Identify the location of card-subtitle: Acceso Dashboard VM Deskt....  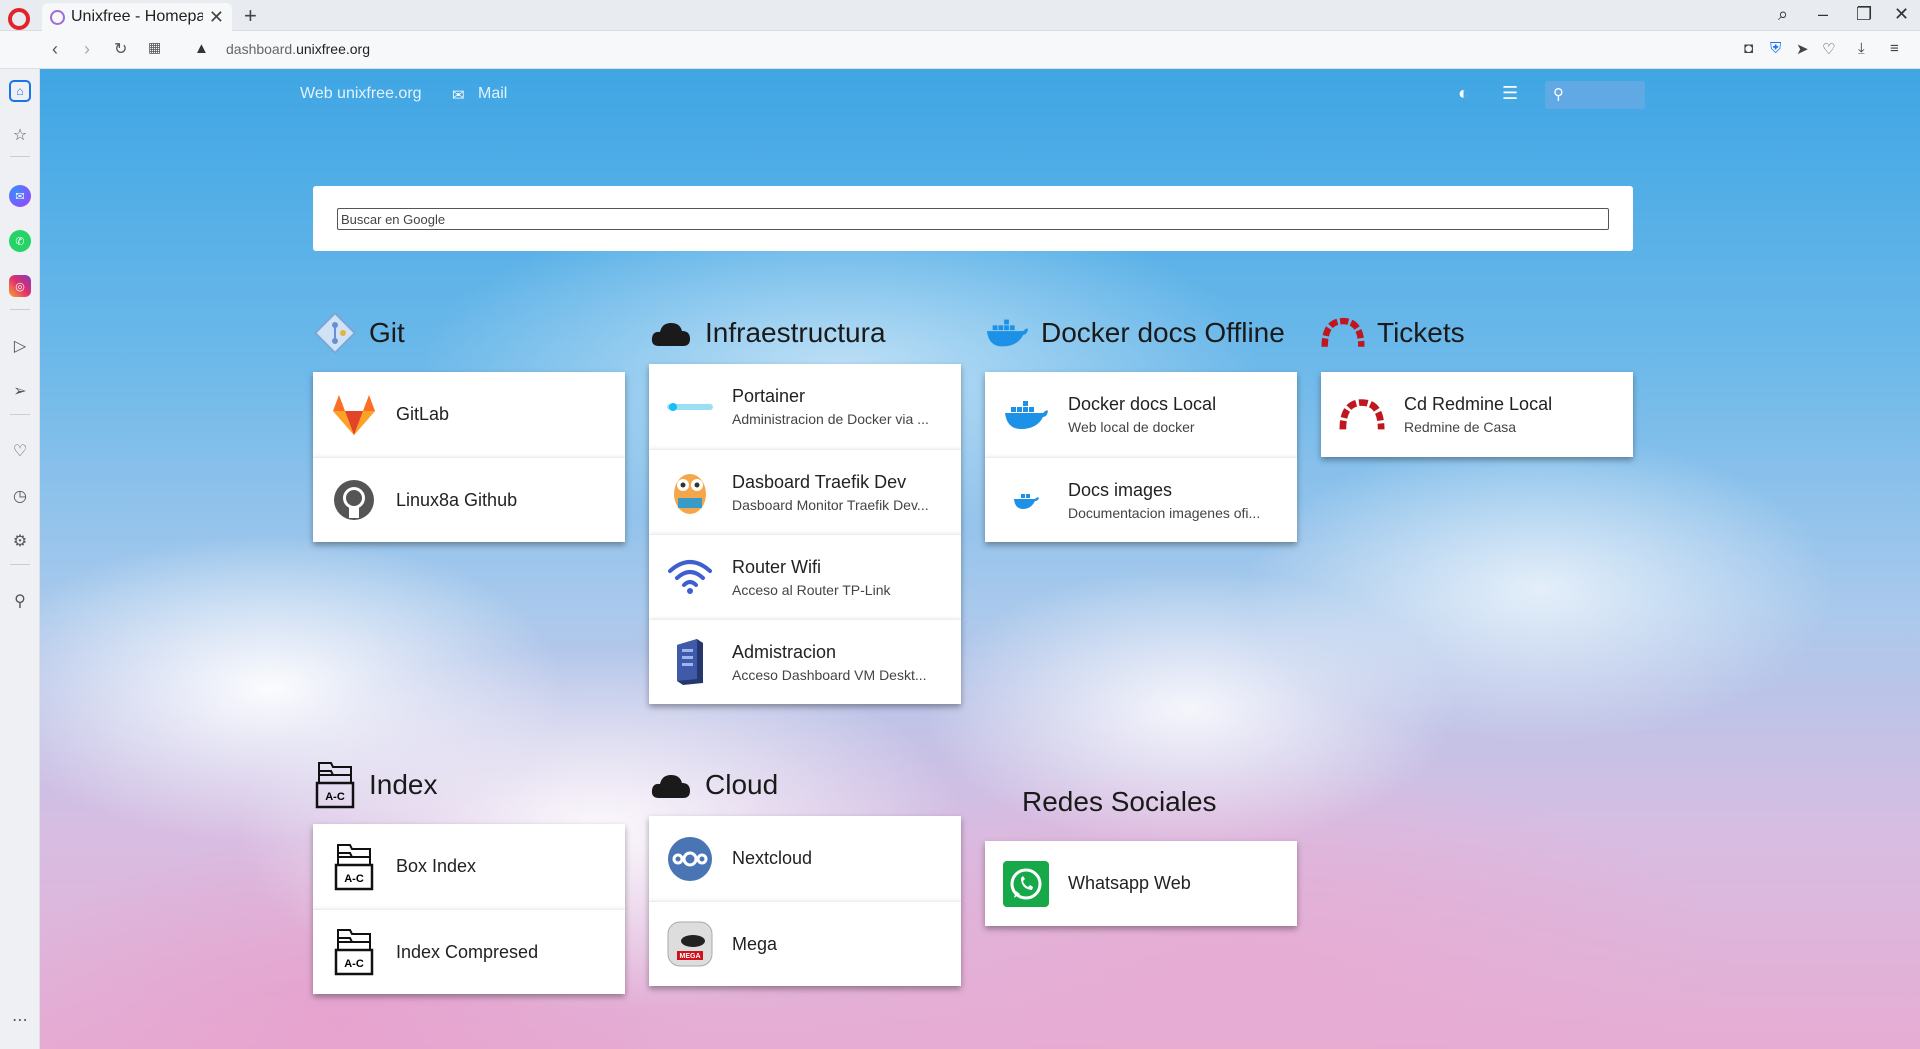
(829, 674).